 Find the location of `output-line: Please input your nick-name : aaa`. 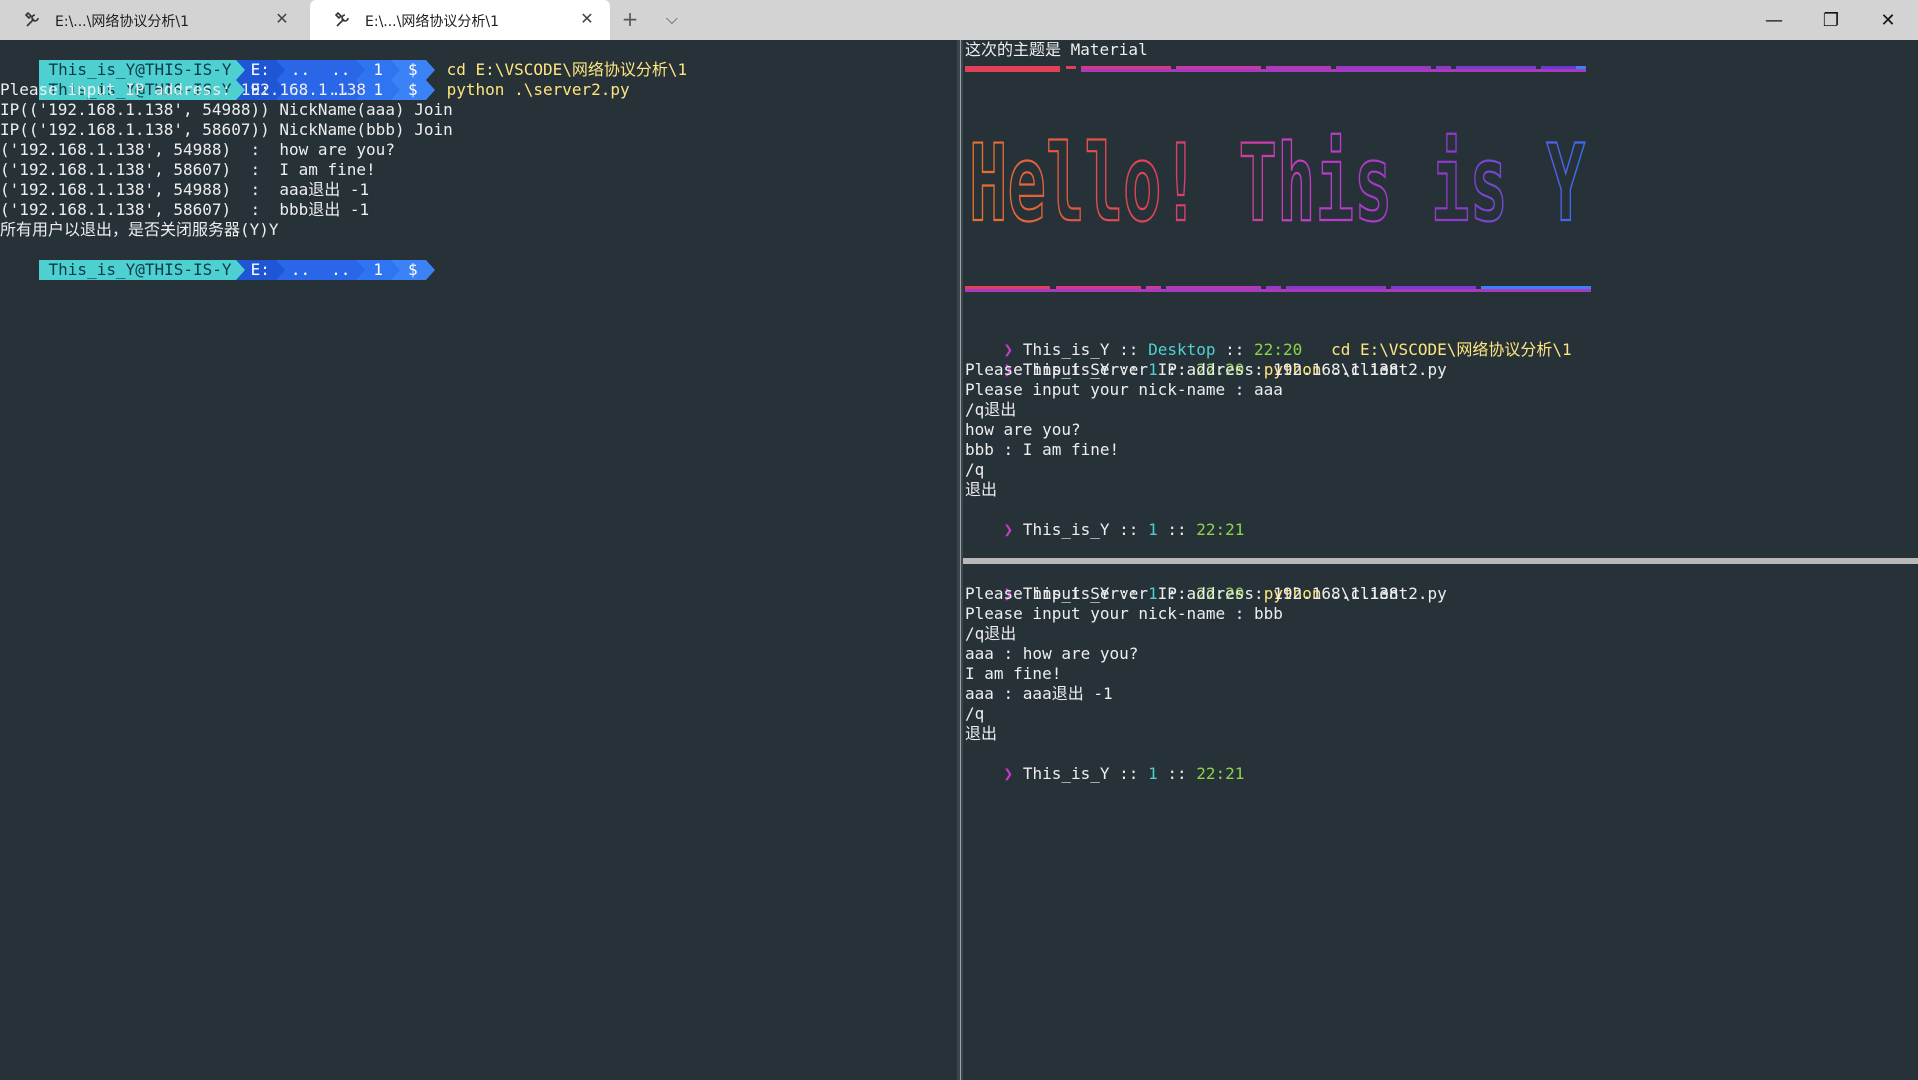

output-line: Please input your nick-name : aaa is located at coordinates (1124, 389).